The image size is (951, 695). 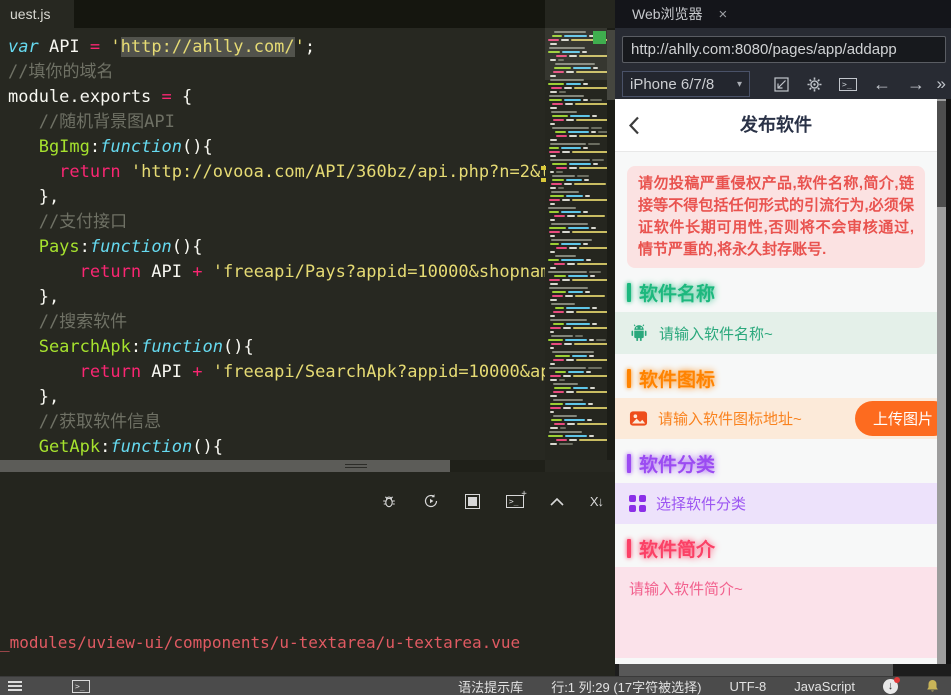 What do you see at coordinates (783, 14) in the screenshot?
I see `browser-tabbar: Web浏览器 ×` at bounding box center [783, 14].